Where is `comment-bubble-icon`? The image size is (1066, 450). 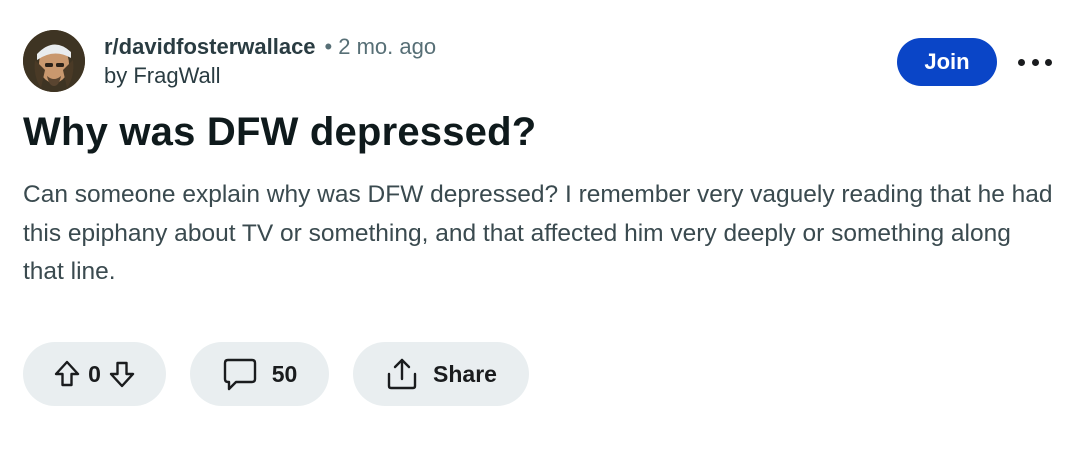 comment-bubble-icon is located at coordinates (240, 374).